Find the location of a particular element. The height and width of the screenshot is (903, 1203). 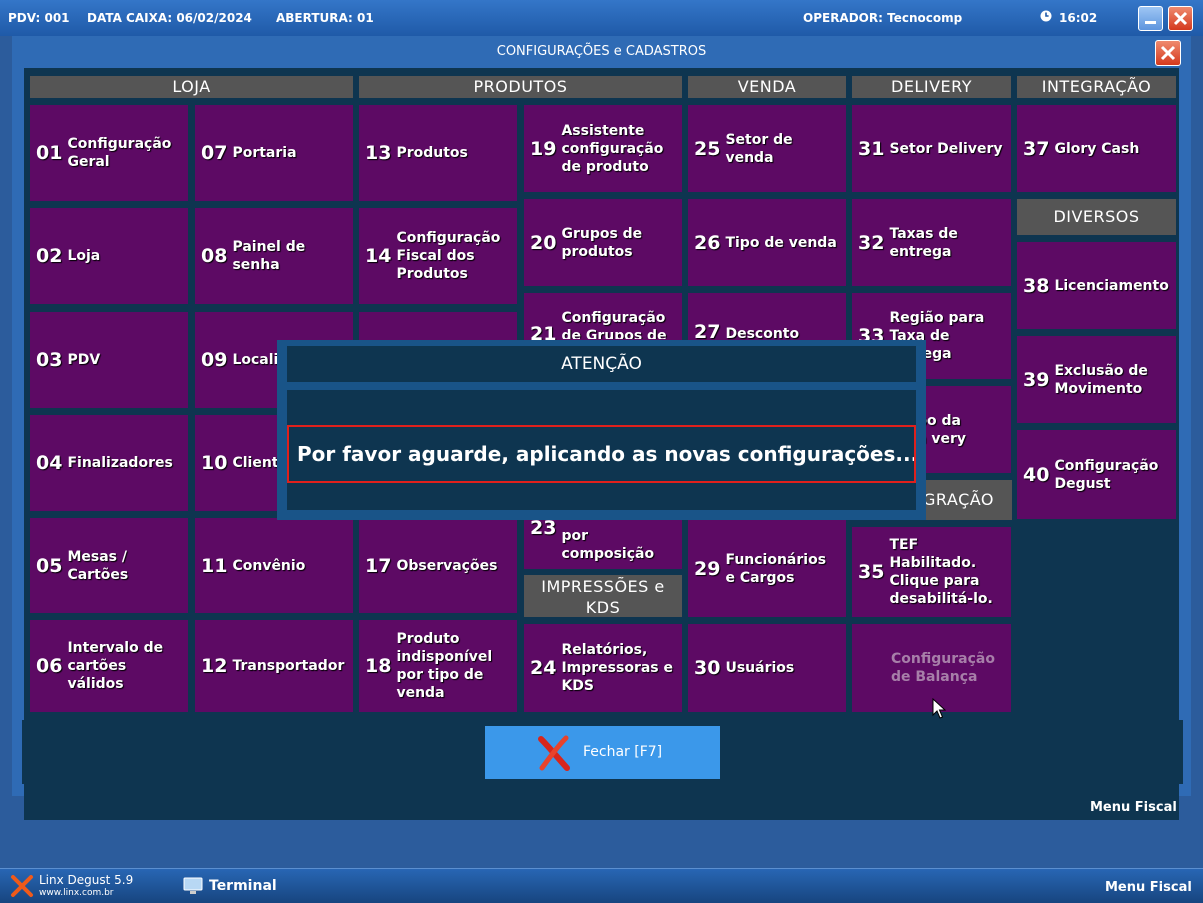

tile-number: 18 is located at coordinates (378, 666).